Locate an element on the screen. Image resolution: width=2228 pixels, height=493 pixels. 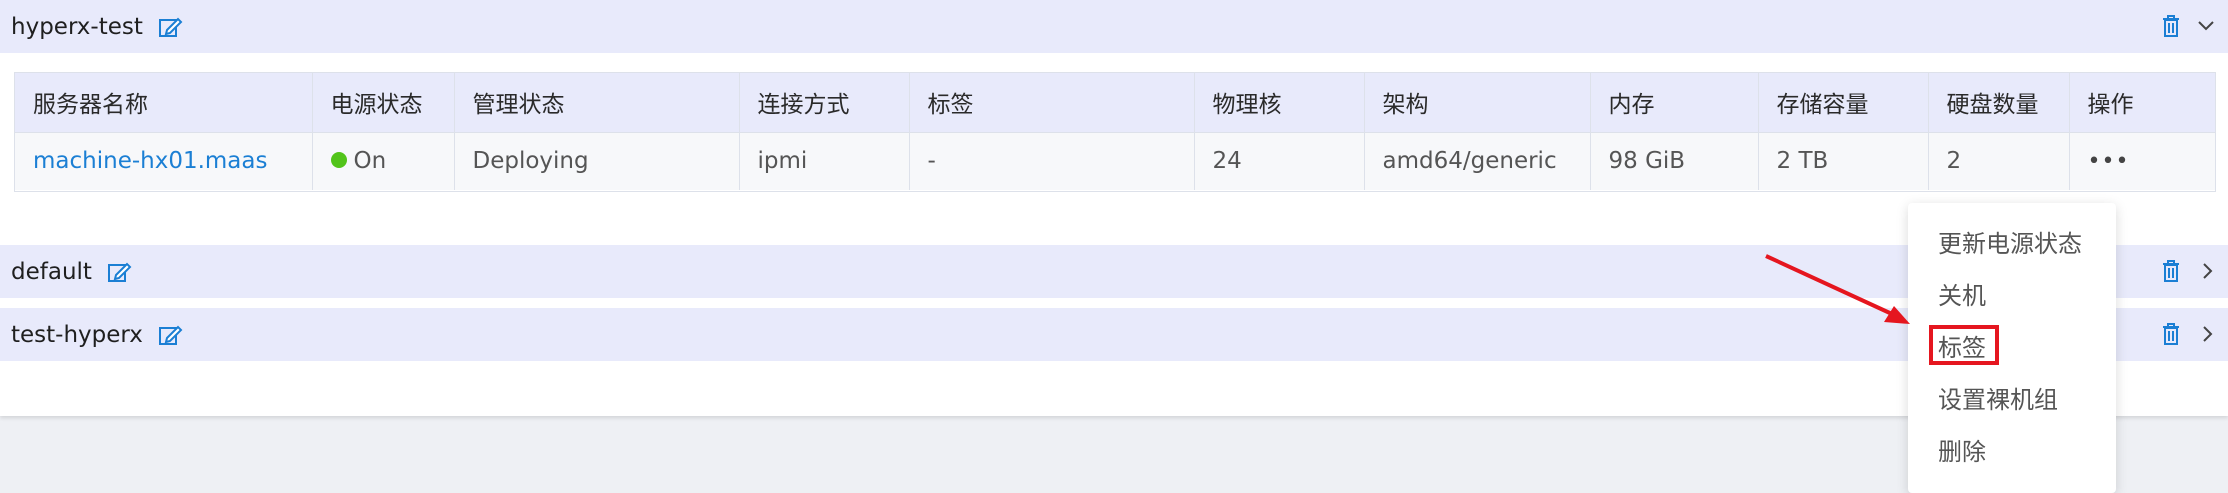
menu-item-refresh-power: 更新电源状态 is located at coordinates (2010, 241).